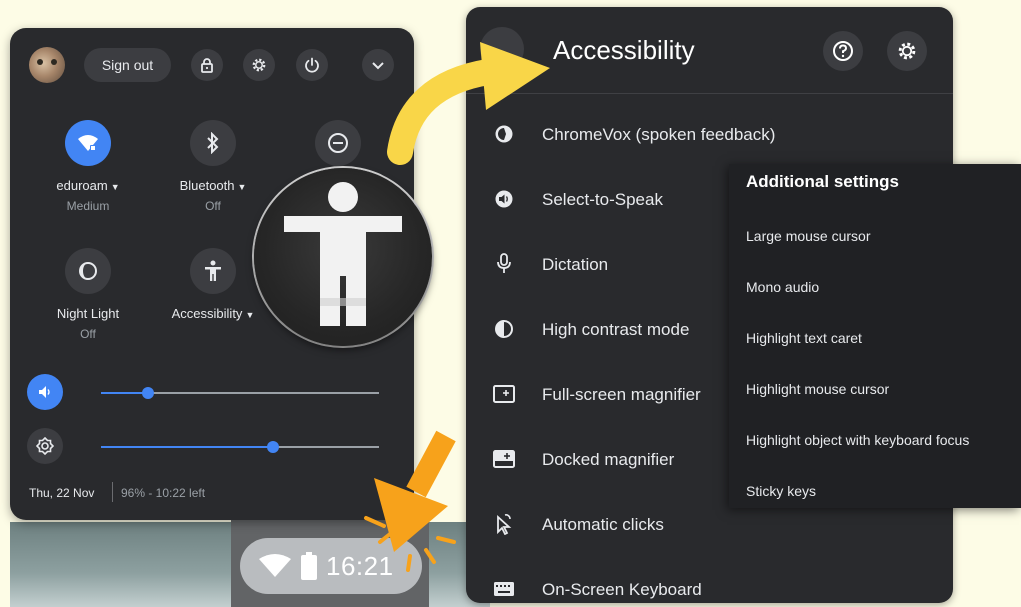 This screenshot has width=1021, height=607. I want to click on bluetooth-icon, so click(213, 143).